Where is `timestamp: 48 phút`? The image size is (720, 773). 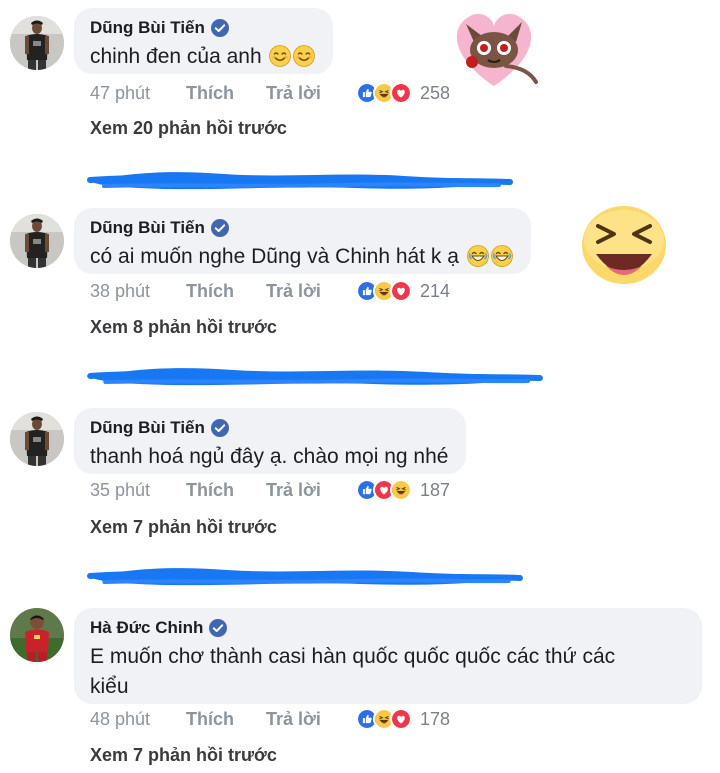 timestamp: 48 phút is located at coordinates (138, 719).